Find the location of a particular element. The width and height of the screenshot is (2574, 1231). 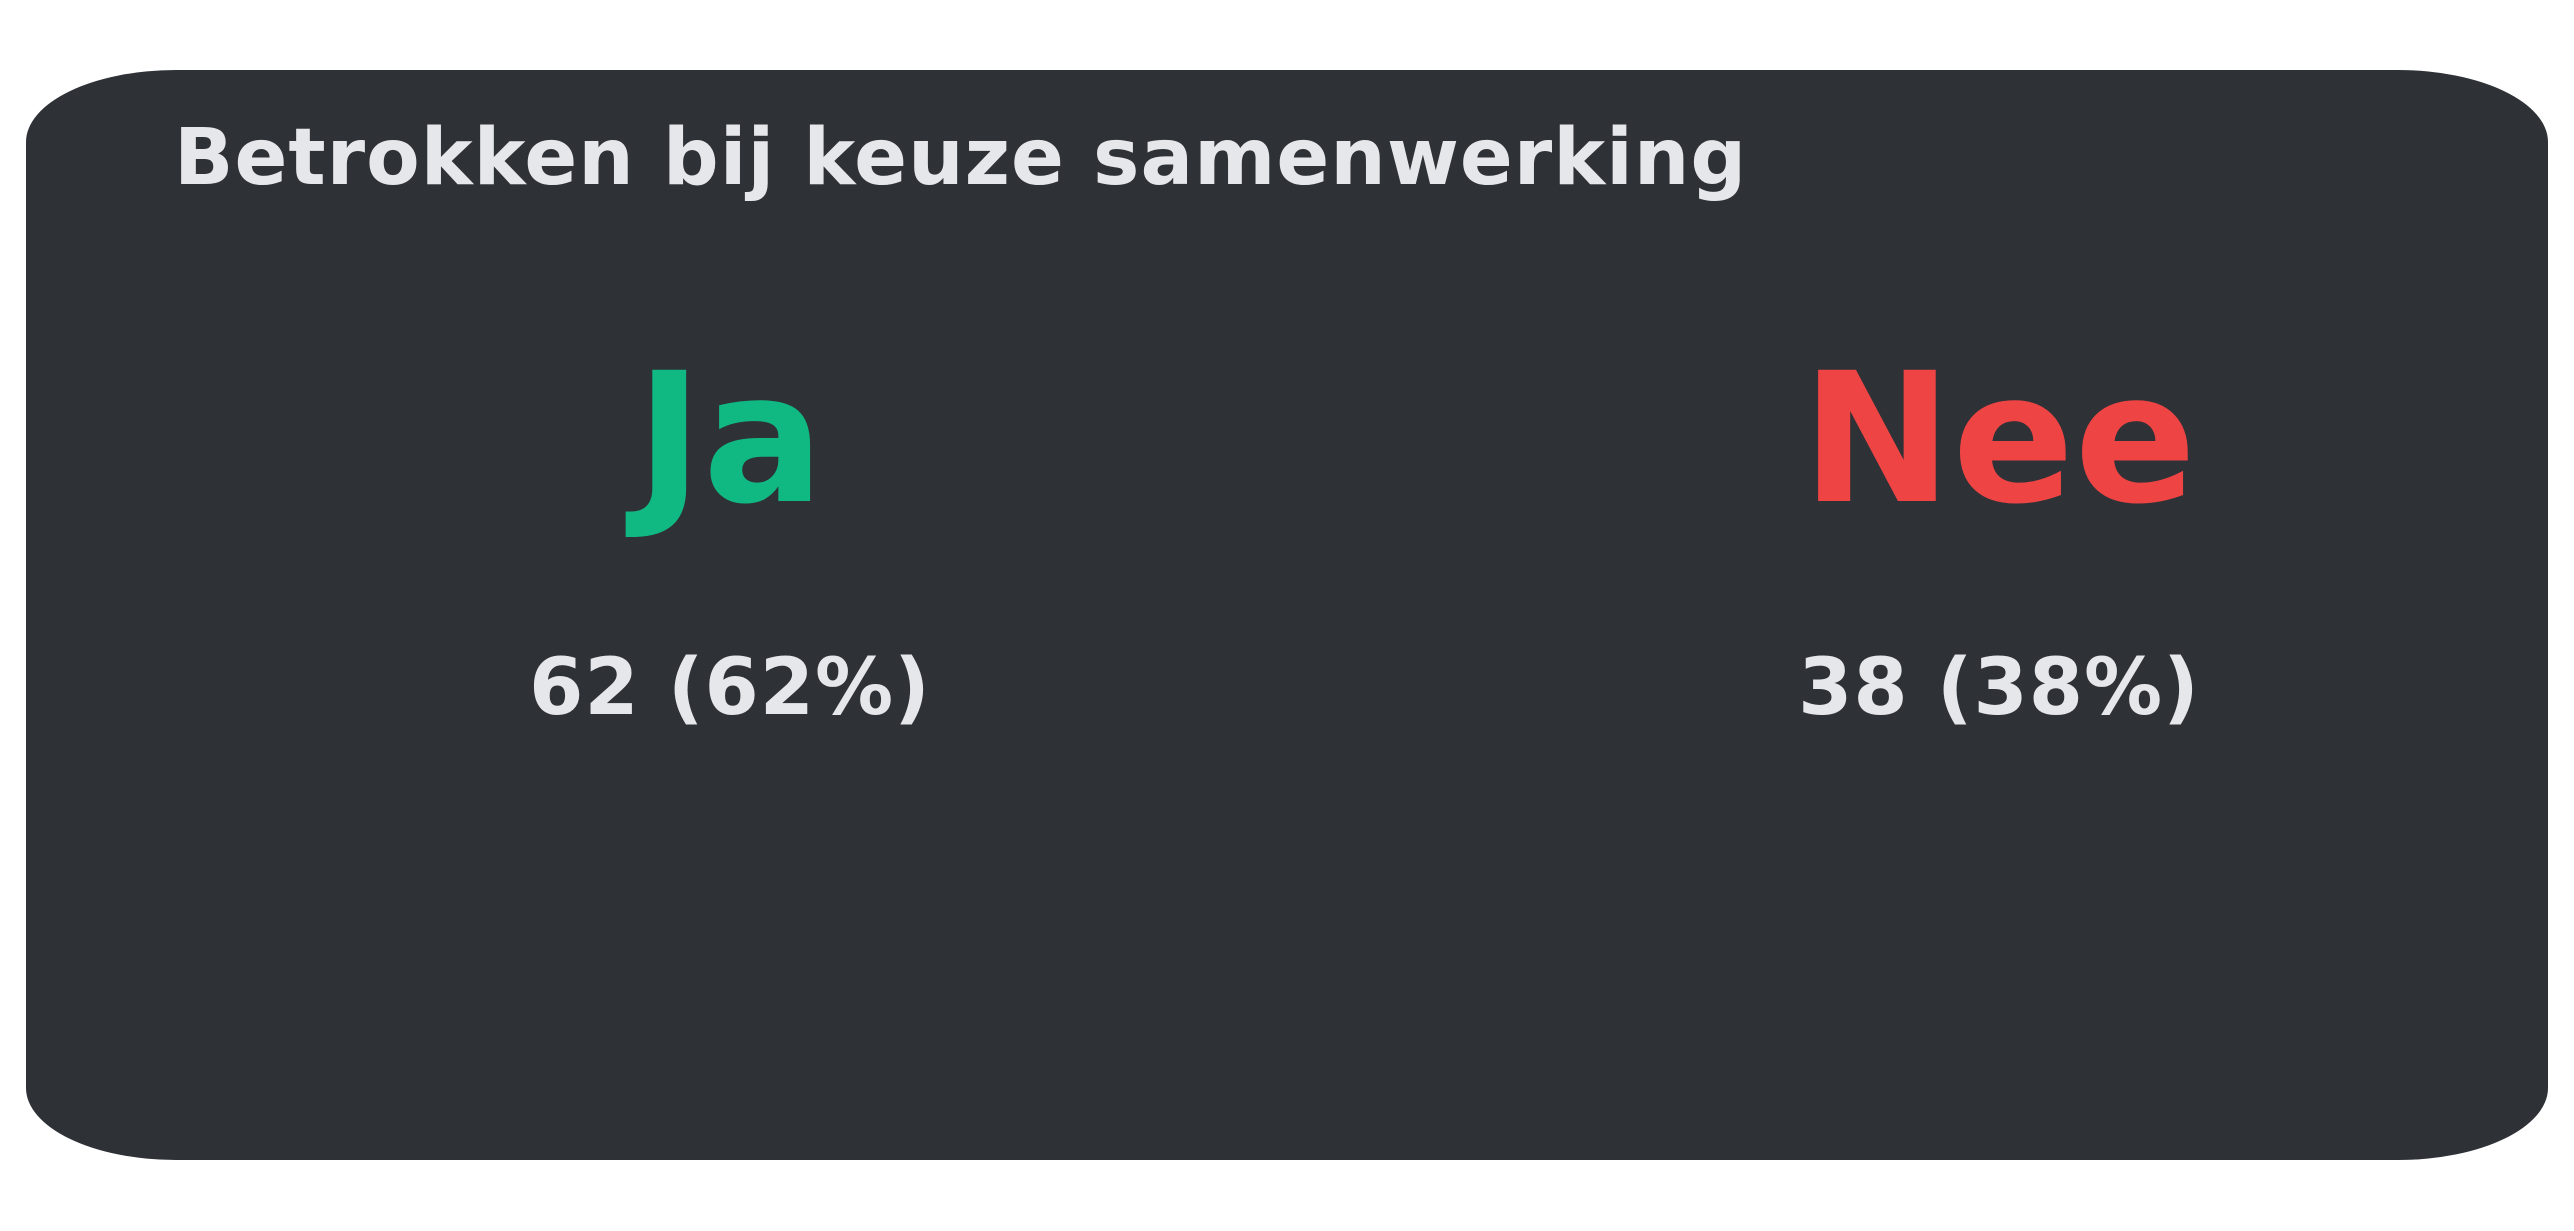

value-label-ja: 62 (62%) is located at coordinates (730, 688).